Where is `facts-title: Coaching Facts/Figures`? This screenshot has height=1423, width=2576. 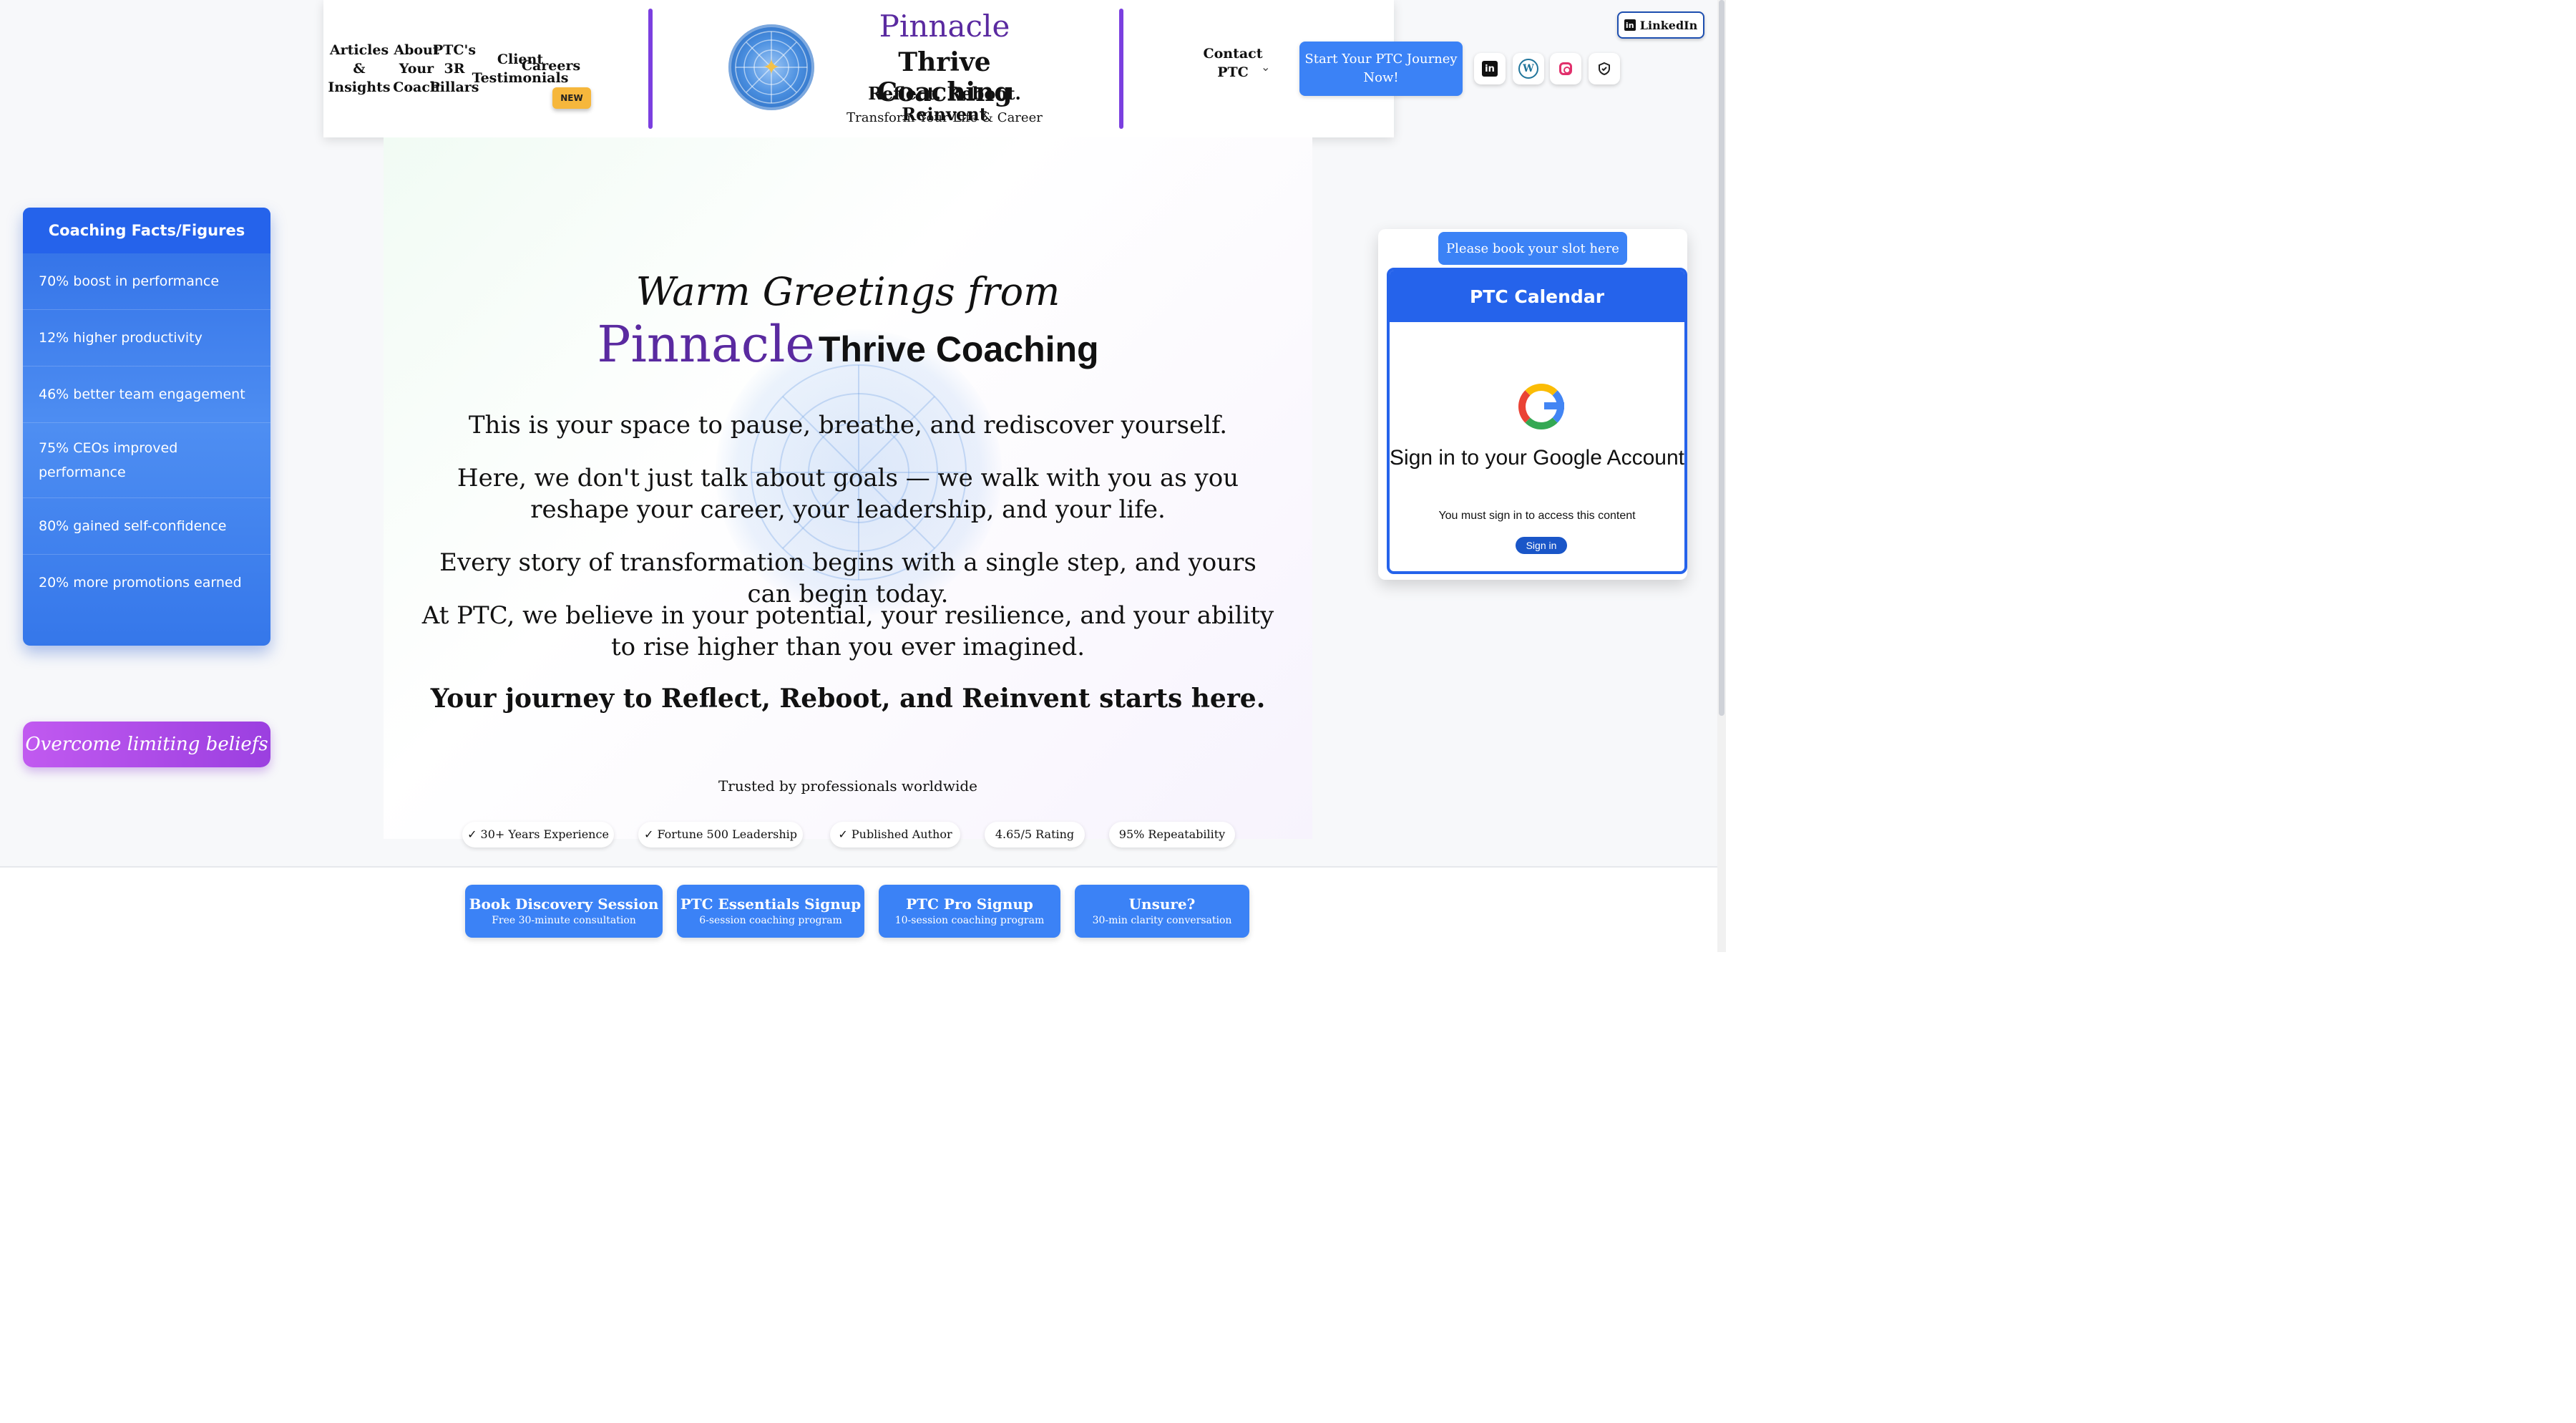
facts-title: Coaching Facts/Figures is located at coordinates (146, 230).